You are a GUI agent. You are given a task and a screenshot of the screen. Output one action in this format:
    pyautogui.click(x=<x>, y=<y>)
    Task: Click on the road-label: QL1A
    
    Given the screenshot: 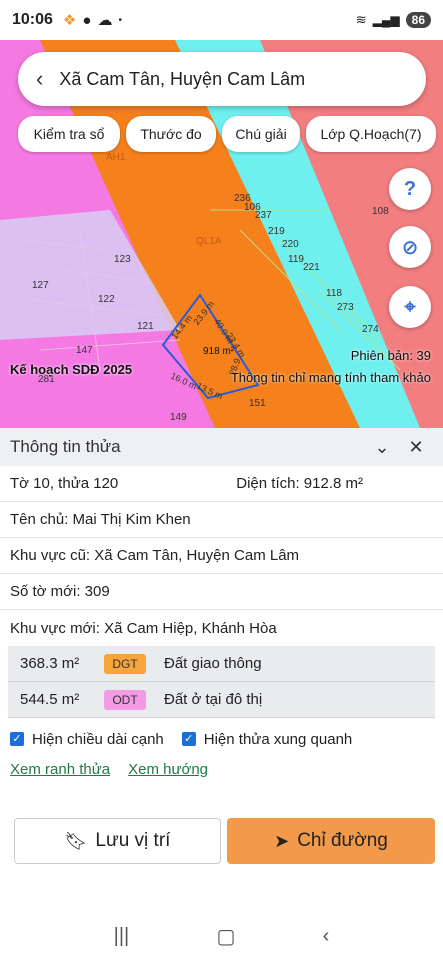 What is the action you would take?
    pyautogui.click(x=209, y=241)
    